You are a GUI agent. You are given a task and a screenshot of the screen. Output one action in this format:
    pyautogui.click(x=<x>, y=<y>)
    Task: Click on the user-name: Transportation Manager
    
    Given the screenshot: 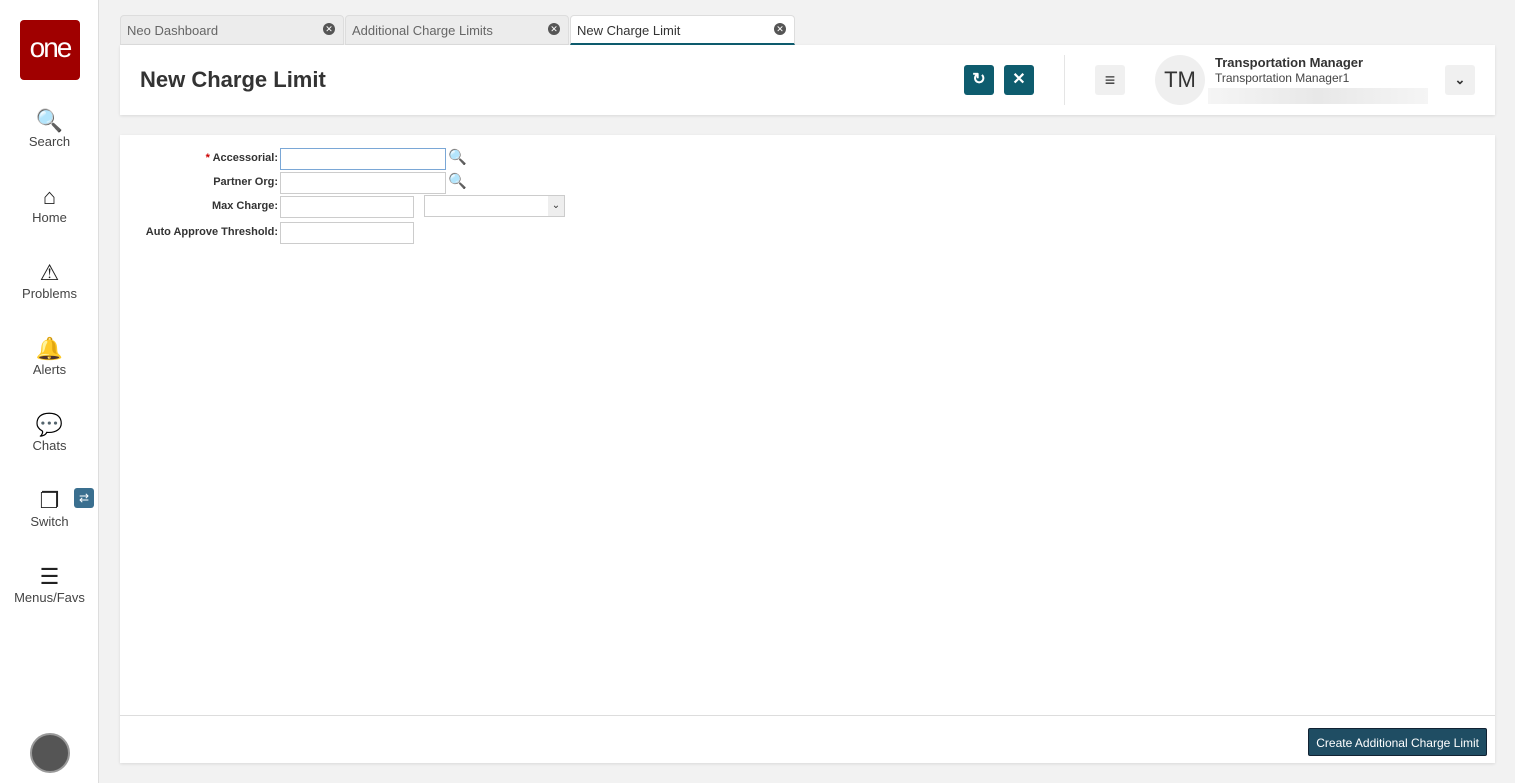 What is the action you would take?
    pyautogui.click(x=1289, y=62)
    